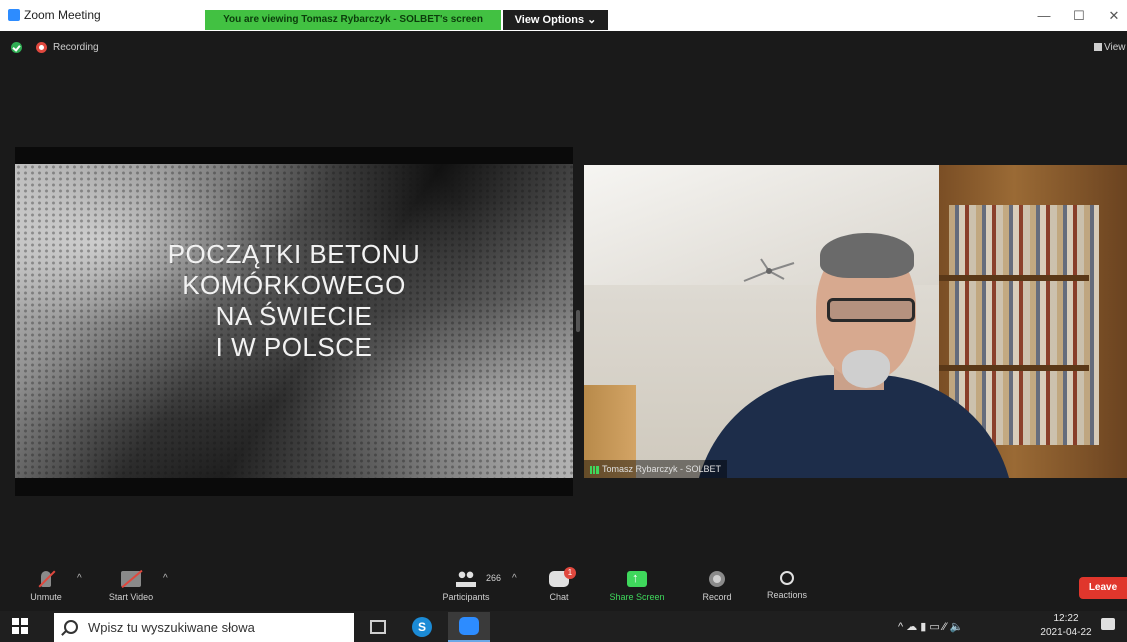  Describe the element at coordinates (14, 15) in the screenshot. I see `zoom-app-icon` at that location.